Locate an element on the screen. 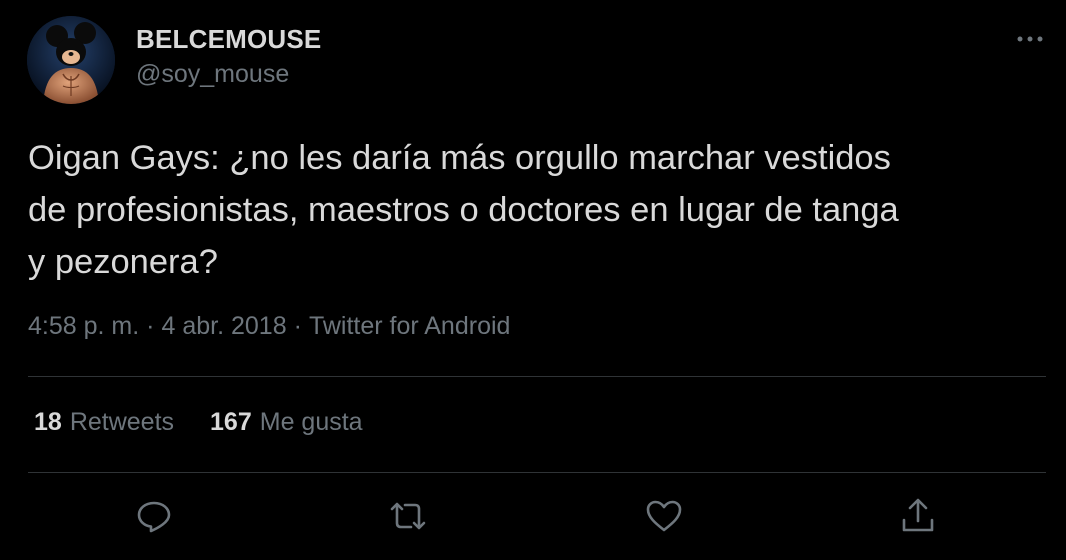  avatar is located at coordinates (71, 60).